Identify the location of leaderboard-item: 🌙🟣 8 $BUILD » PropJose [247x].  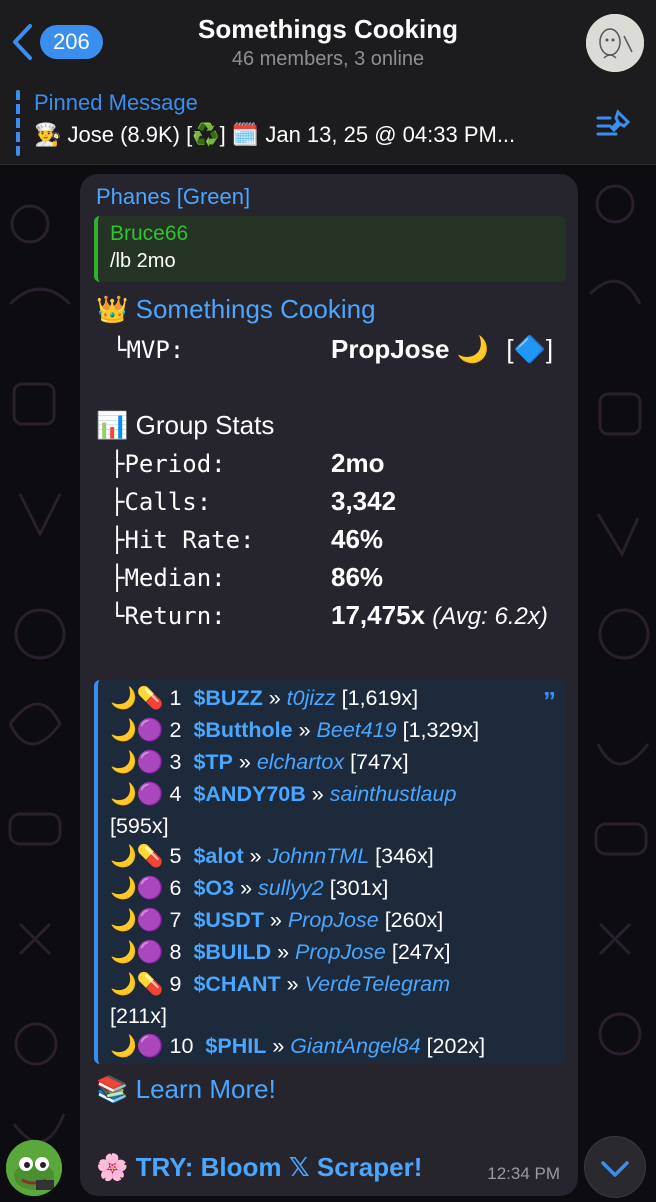
(280, 952).